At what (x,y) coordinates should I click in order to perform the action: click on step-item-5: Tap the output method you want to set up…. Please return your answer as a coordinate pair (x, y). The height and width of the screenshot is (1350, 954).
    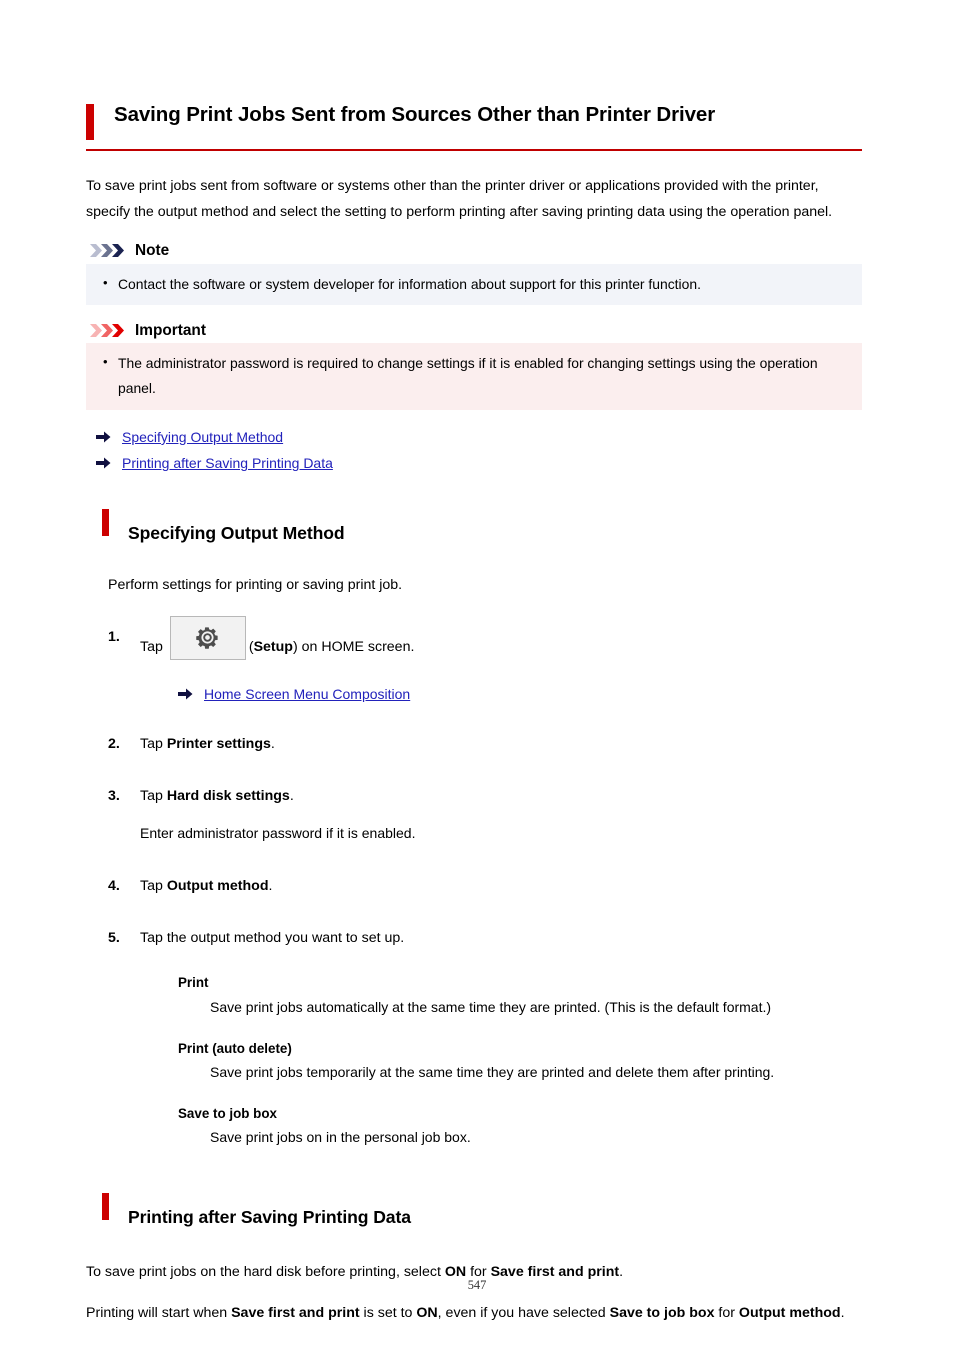
    Looking at the image, I should click on (482, 1038).